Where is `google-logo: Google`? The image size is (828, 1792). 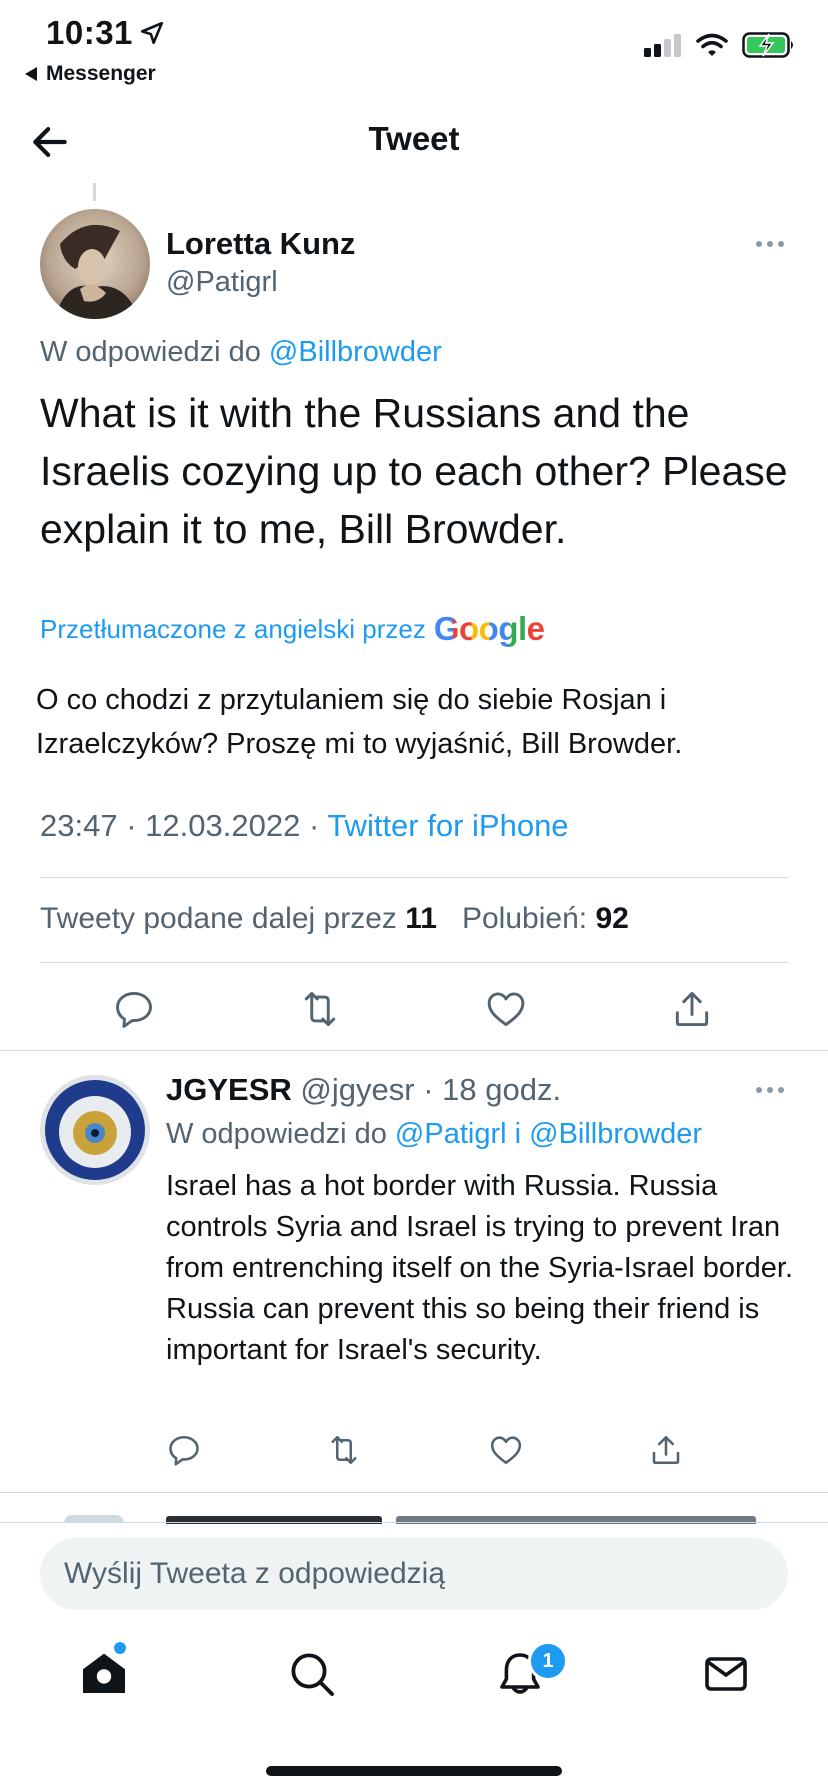 google-logo: Google is located at coordinates (489, 628).